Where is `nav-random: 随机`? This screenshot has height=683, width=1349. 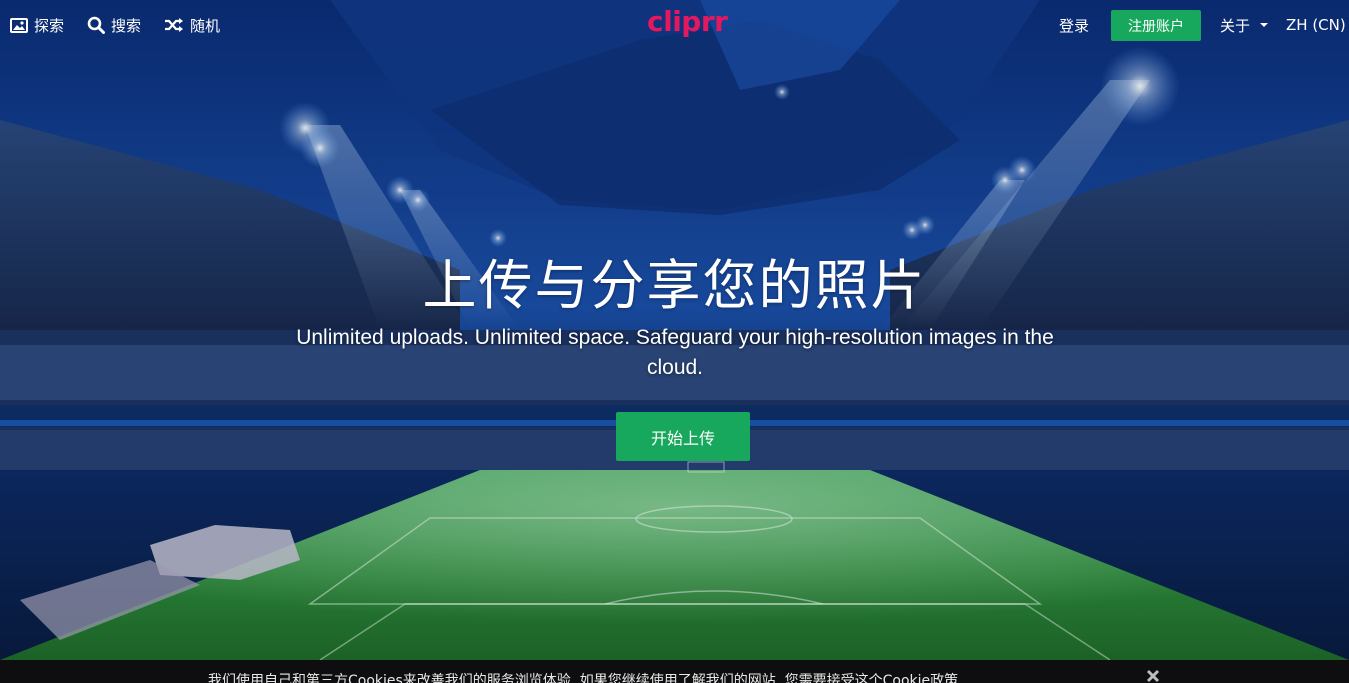 nav-random: 随机 is located at coordinates (192, 25).